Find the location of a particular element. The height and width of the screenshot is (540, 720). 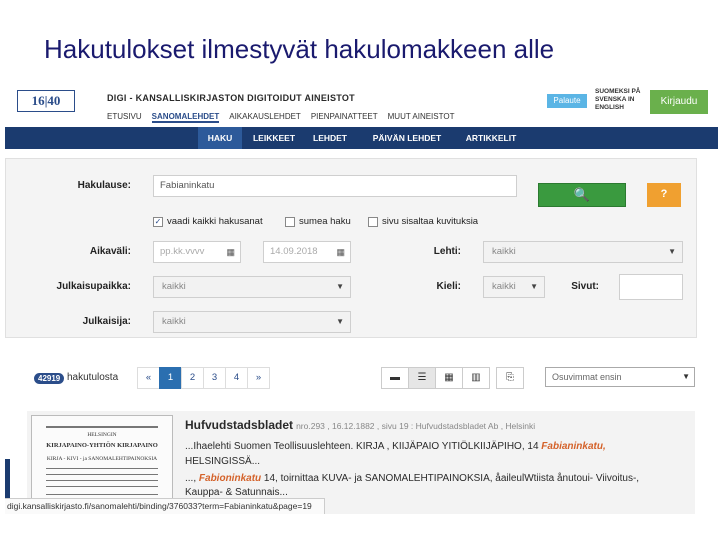

help-icon: ? is located at coordinates (664, 194).